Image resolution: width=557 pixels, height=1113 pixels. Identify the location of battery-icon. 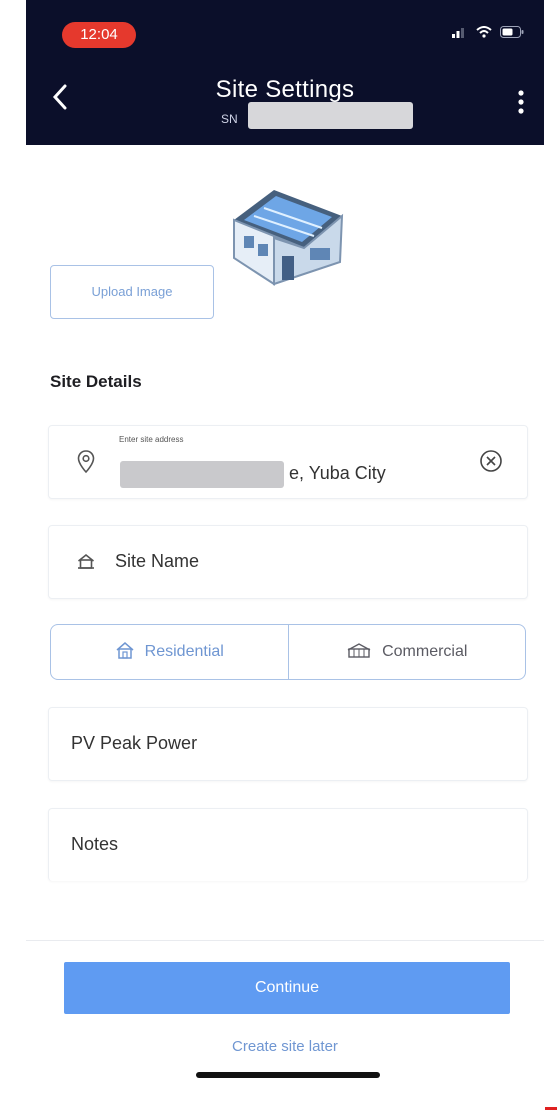
(512, 34).